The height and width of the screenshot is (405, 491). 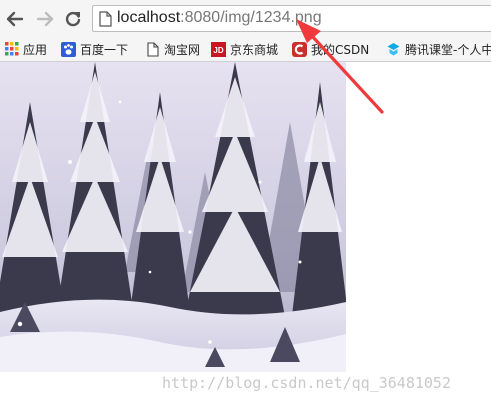 I want to click on forward-button, so click(x=45, y=19).